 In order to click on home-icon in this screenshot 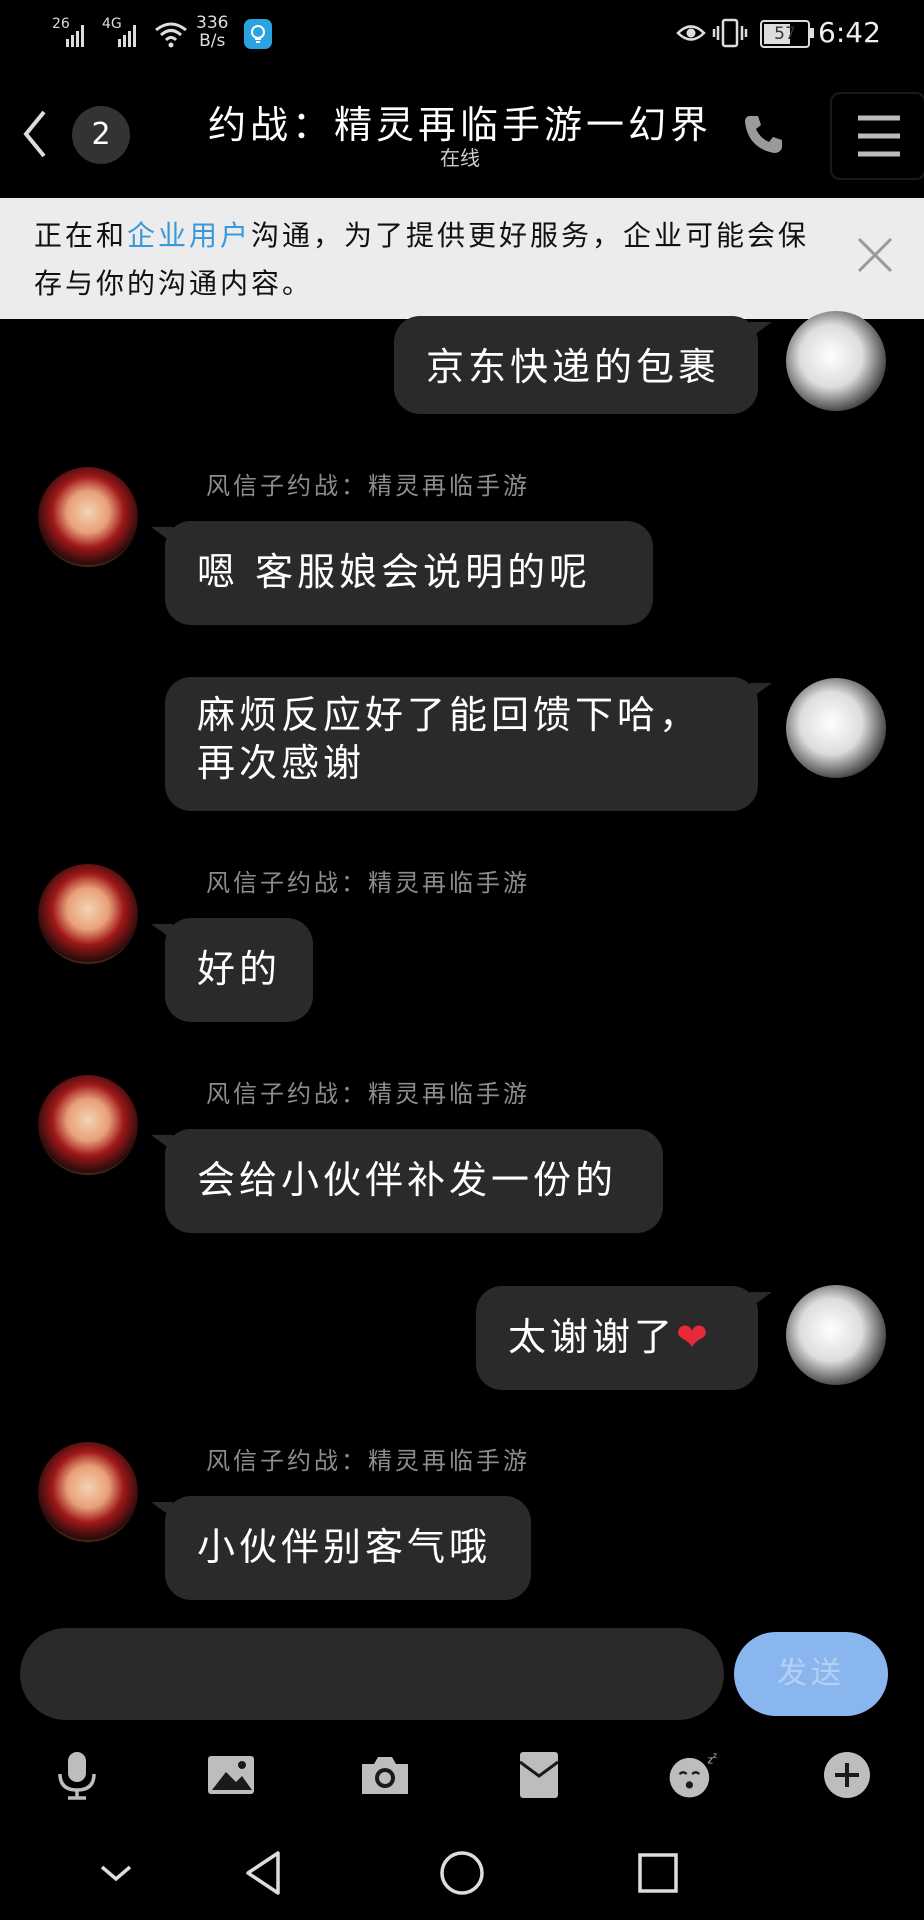, I will do `click(462, 1873)`.